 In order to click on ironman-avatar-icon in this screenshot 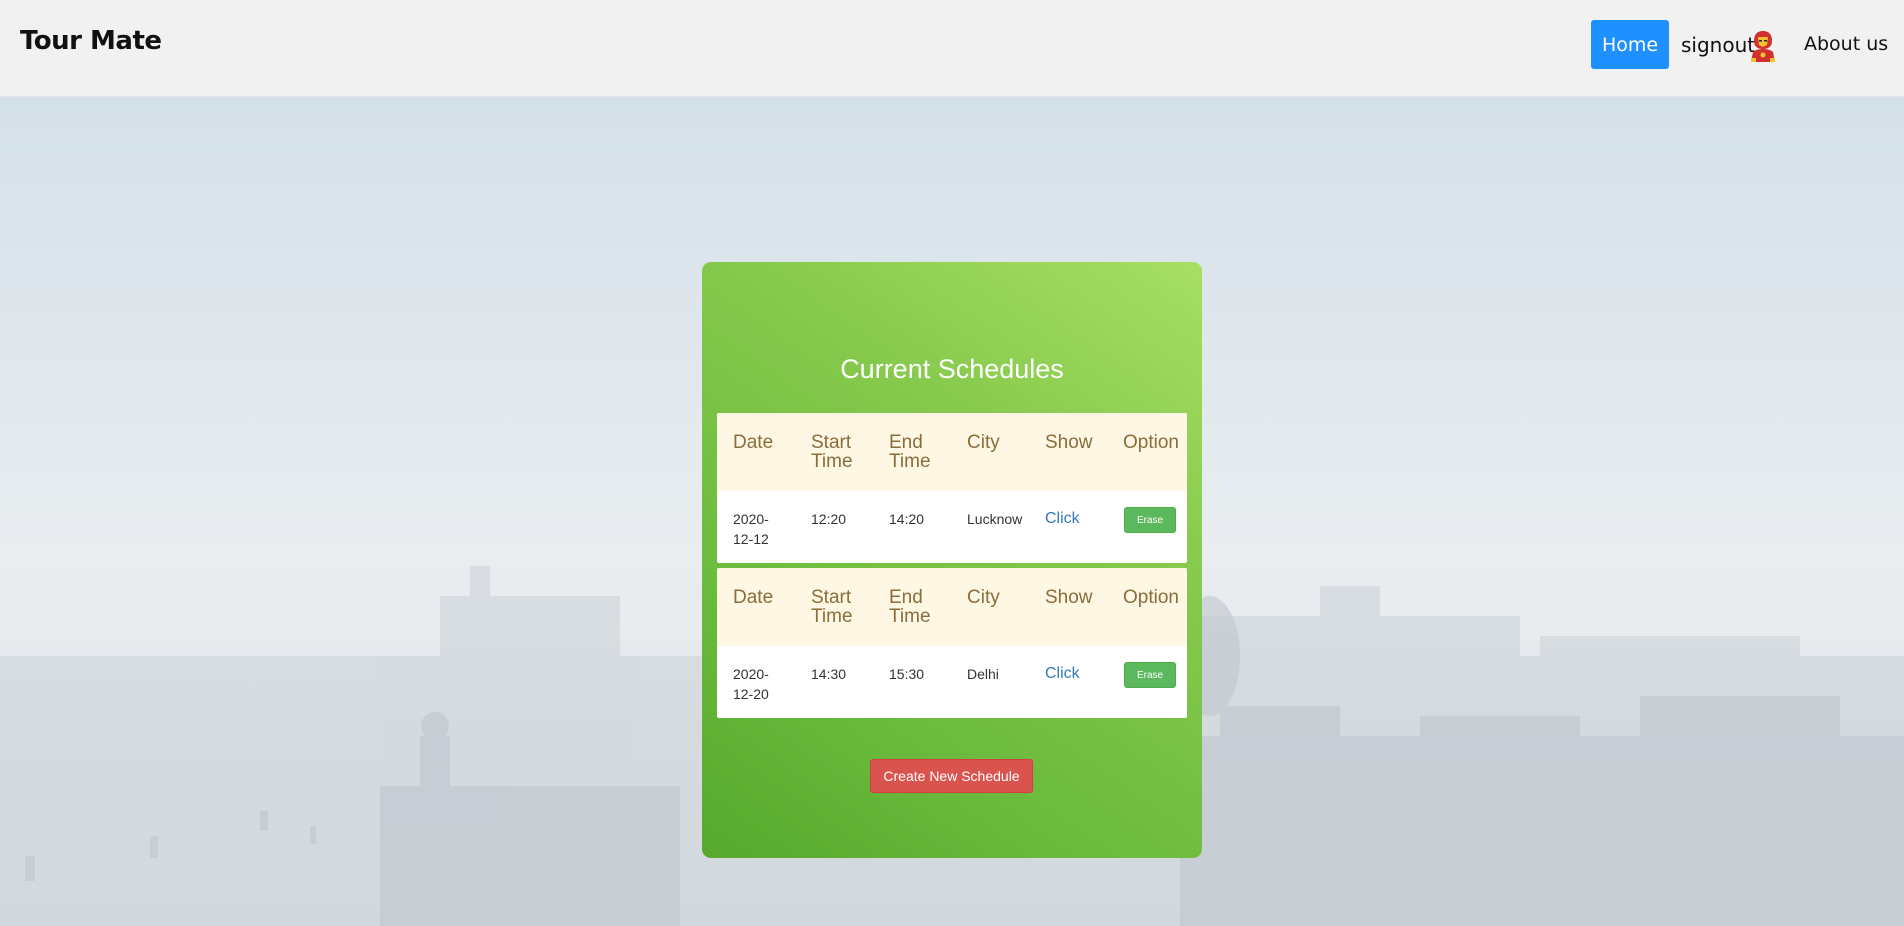, I will do `click(1763, 46)`.